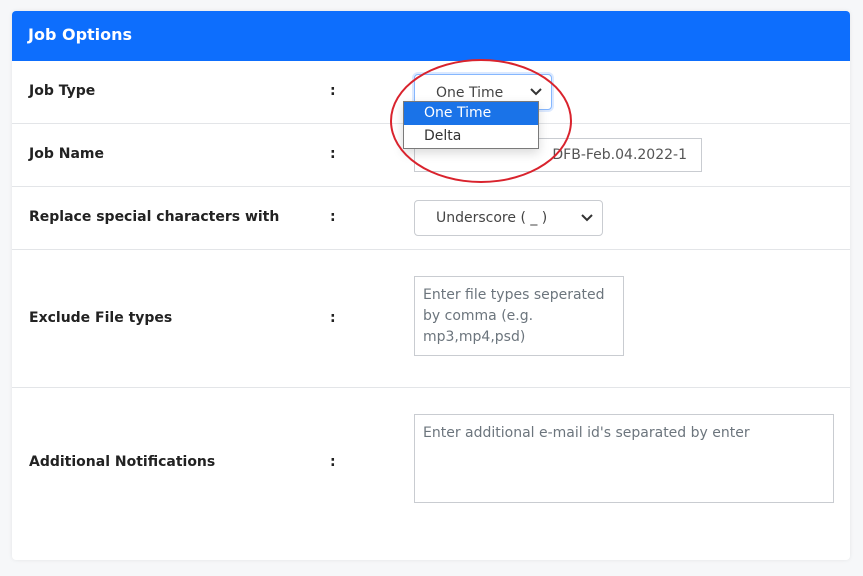 This screenshot has height=576, width=863. Describe the element at coordinates (333, 154) in the screenshot. I see `job-name-colon: :` at that location.